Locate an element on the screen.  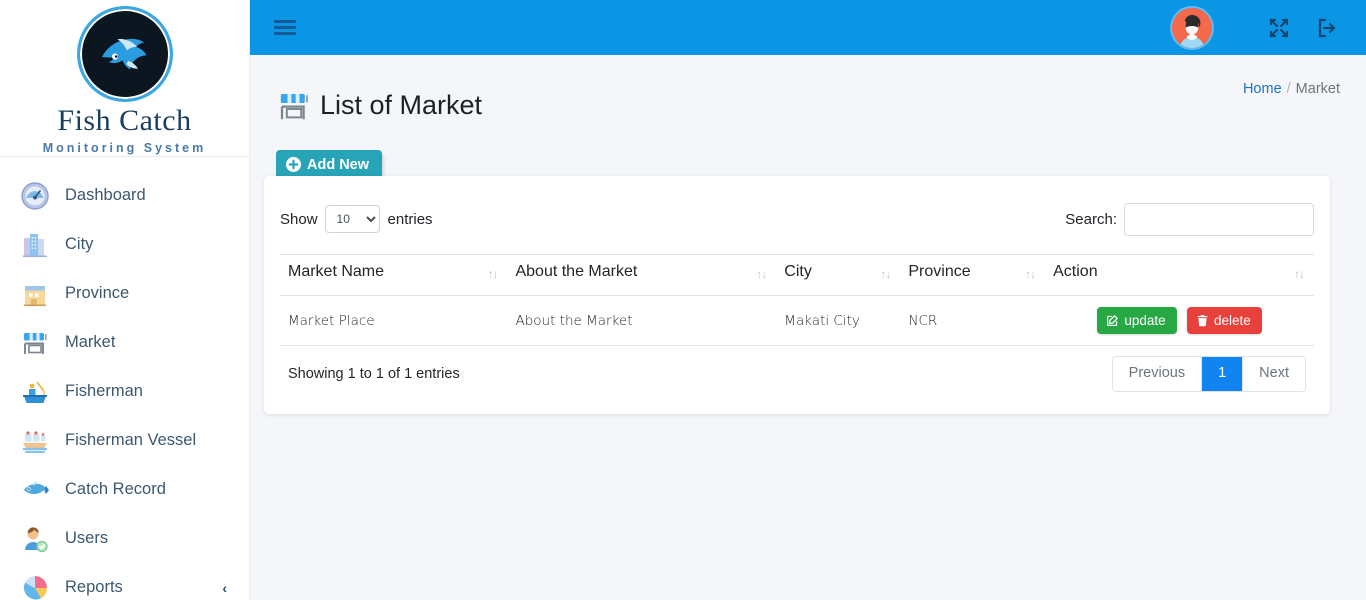
hamburger-menu-icon is located at coordinates (285, 27).